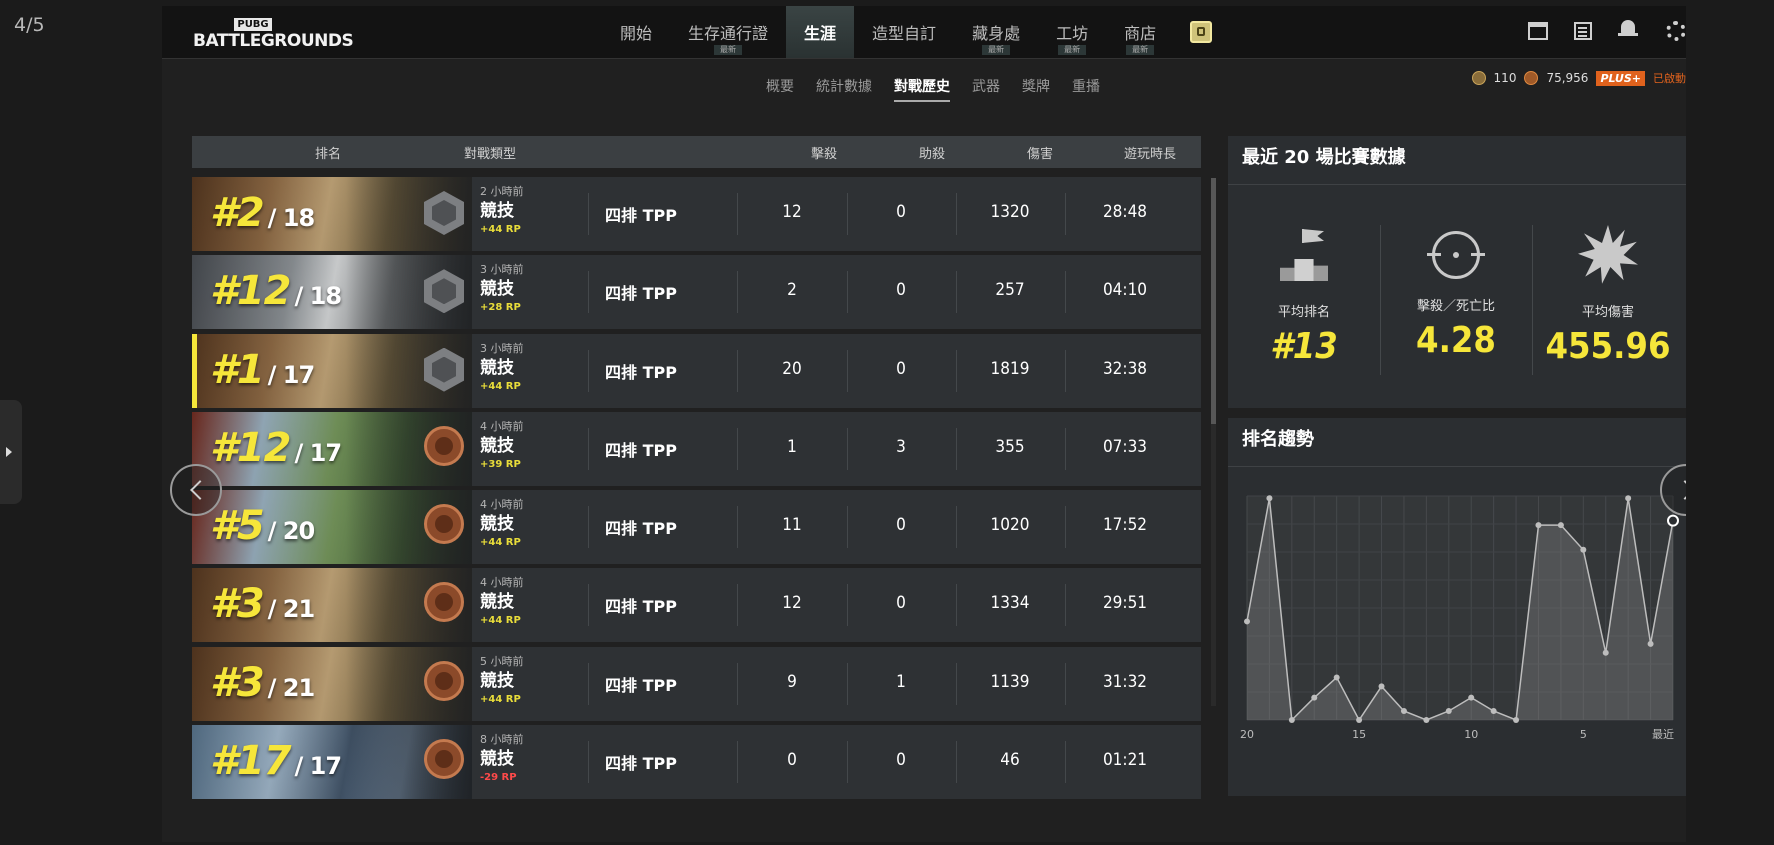  Describe the element at coordinates (1086, 89) in the screenshot. I see `tab-replays: 重播` at that location.